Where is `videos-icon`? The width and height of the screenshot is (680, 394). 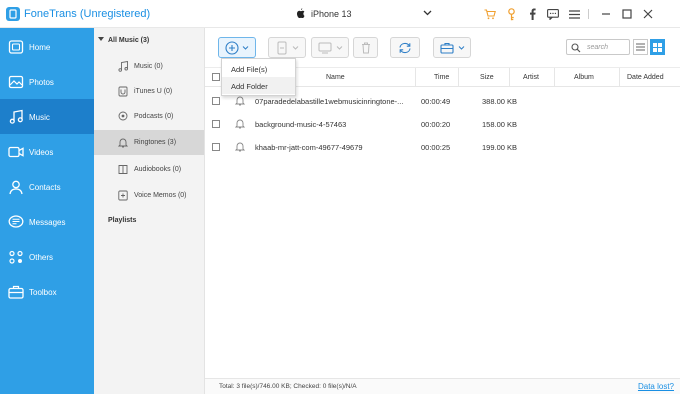 videos-icon is located at coordinates (16, 152).